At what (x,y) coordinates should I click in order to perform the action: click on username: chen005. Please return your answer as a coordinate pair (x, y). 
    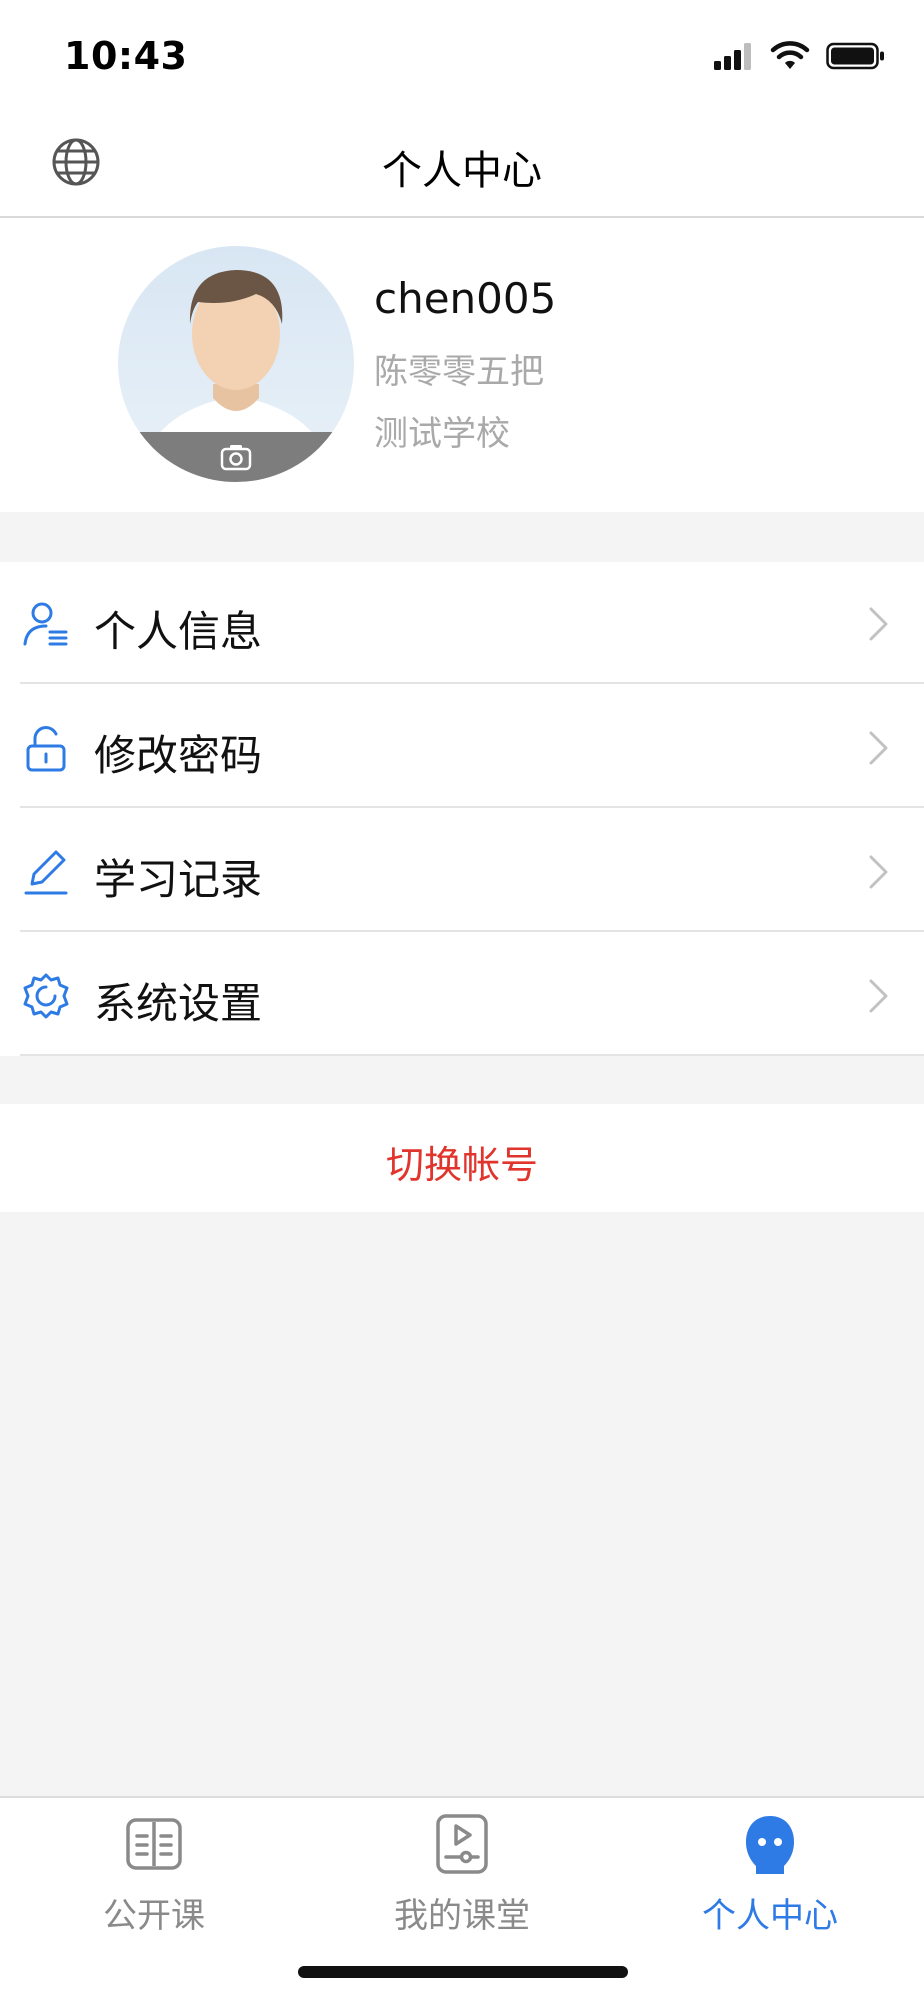
    Looking at the image, I should click on (465, 298).